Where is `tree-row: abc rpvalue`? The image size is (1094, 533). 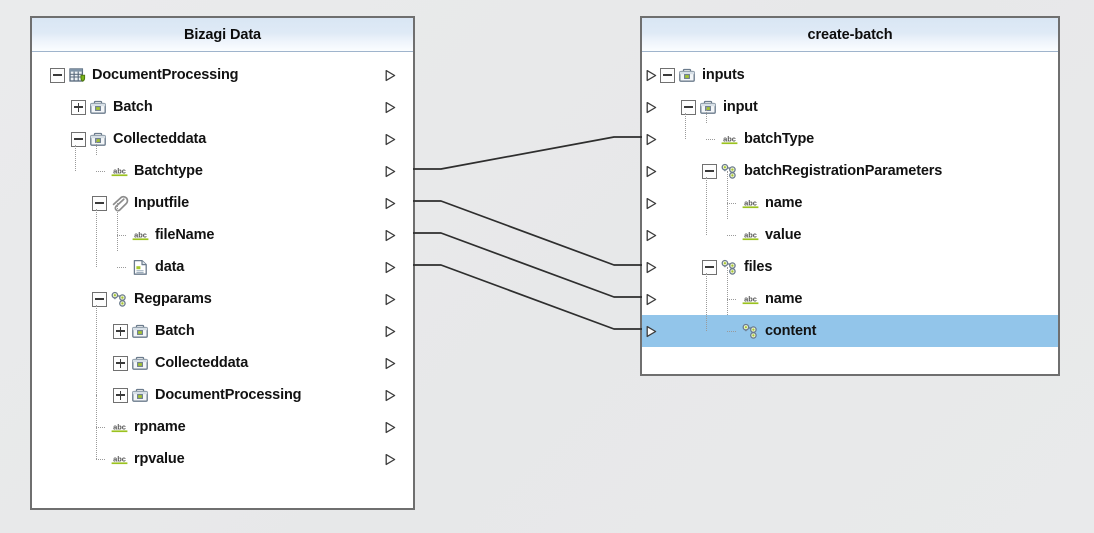
tree-row: abc rpvalue is located at coordinates (222, 451).